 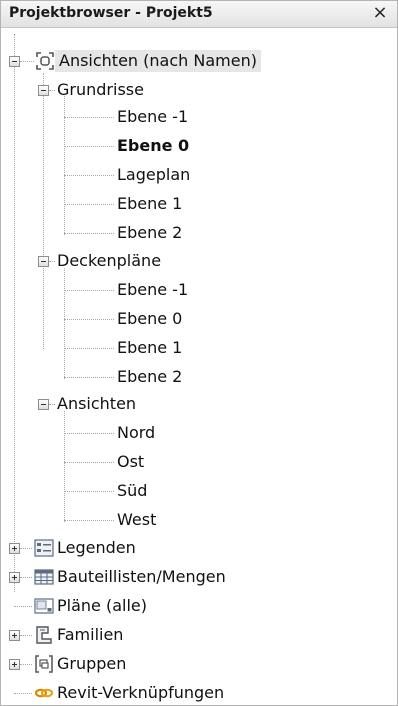 What do you see at coordinates (14, 635) in the screenshot?
I see `expand-toggle-familien` at bounding box center [14, 635].